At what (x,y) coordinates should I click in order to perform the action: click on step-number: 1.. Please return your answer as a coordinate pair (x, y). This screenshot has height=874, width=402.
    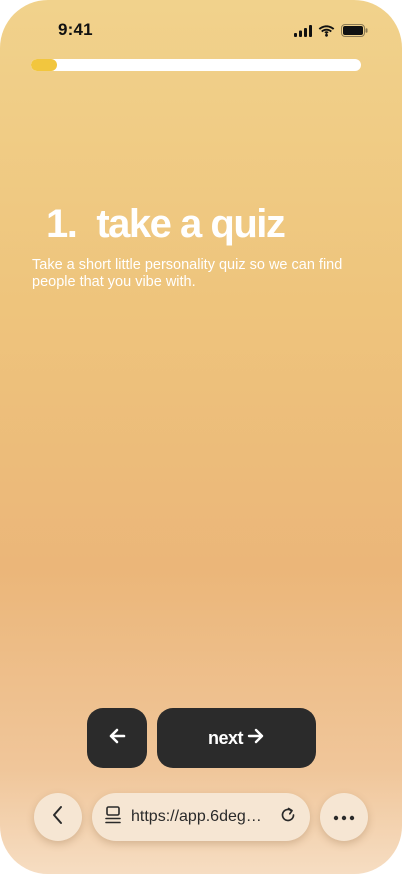
    Looking at the image, I should click on (62, 224).